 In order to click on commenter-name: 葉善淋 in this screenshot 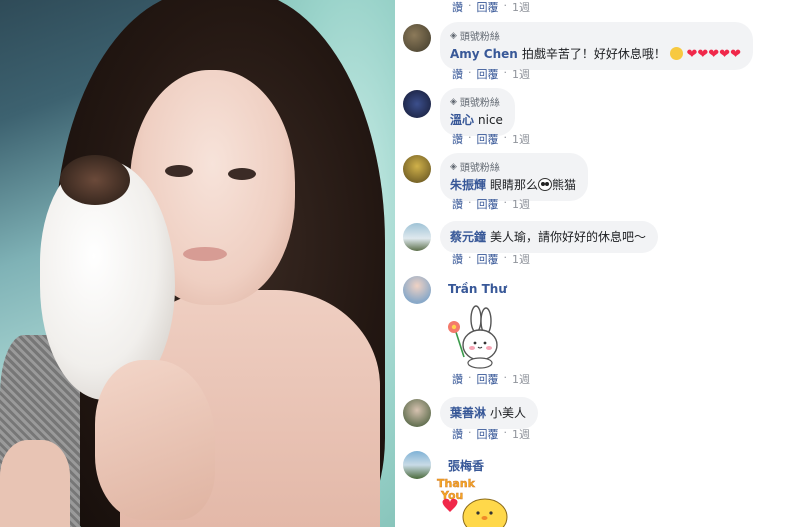, I will do `click(468, 413)`.